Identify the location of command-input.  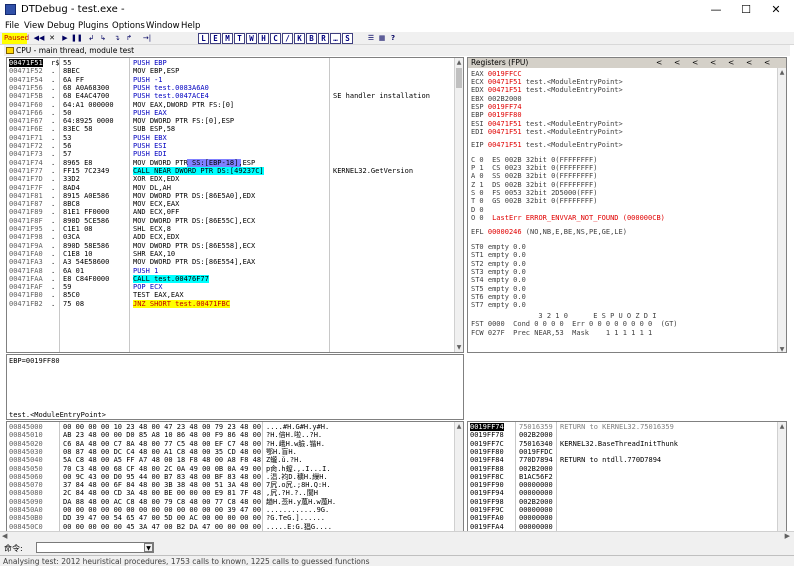
(95, 547).